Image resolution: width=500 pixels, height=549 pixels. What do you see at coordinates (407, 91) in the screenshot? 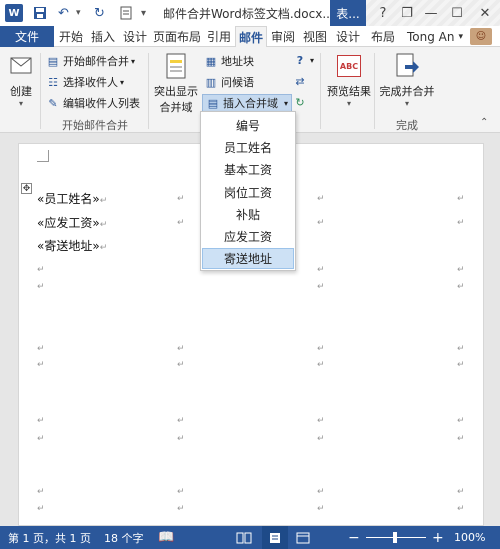
I see `finish-merge-label: 完成并合并` at bounding box center [407, 91].